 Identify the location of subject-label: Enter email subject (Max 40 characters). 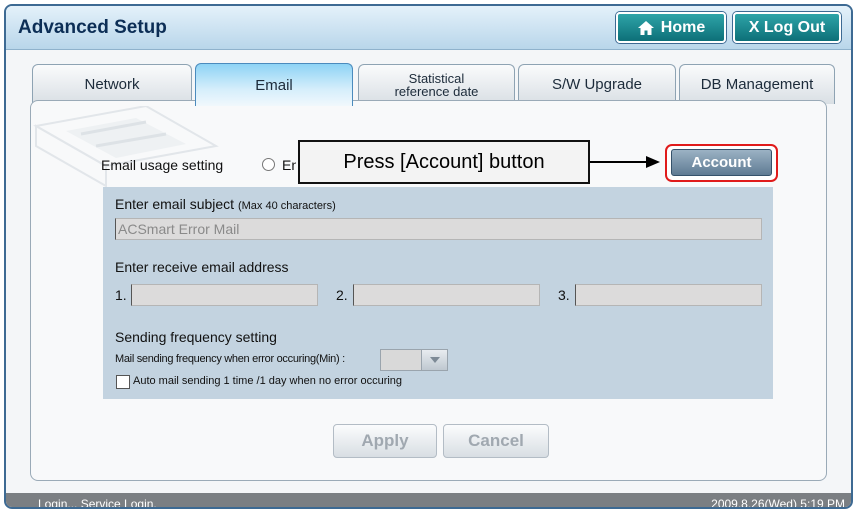
(225, 204).